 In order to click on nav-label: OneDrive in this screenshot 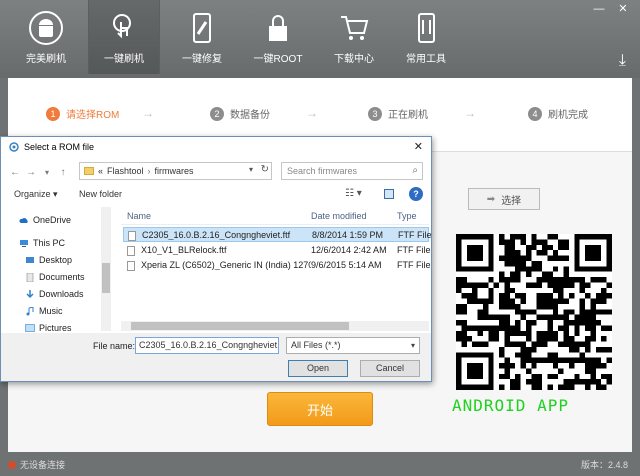, I will do `click(52, 220)`.